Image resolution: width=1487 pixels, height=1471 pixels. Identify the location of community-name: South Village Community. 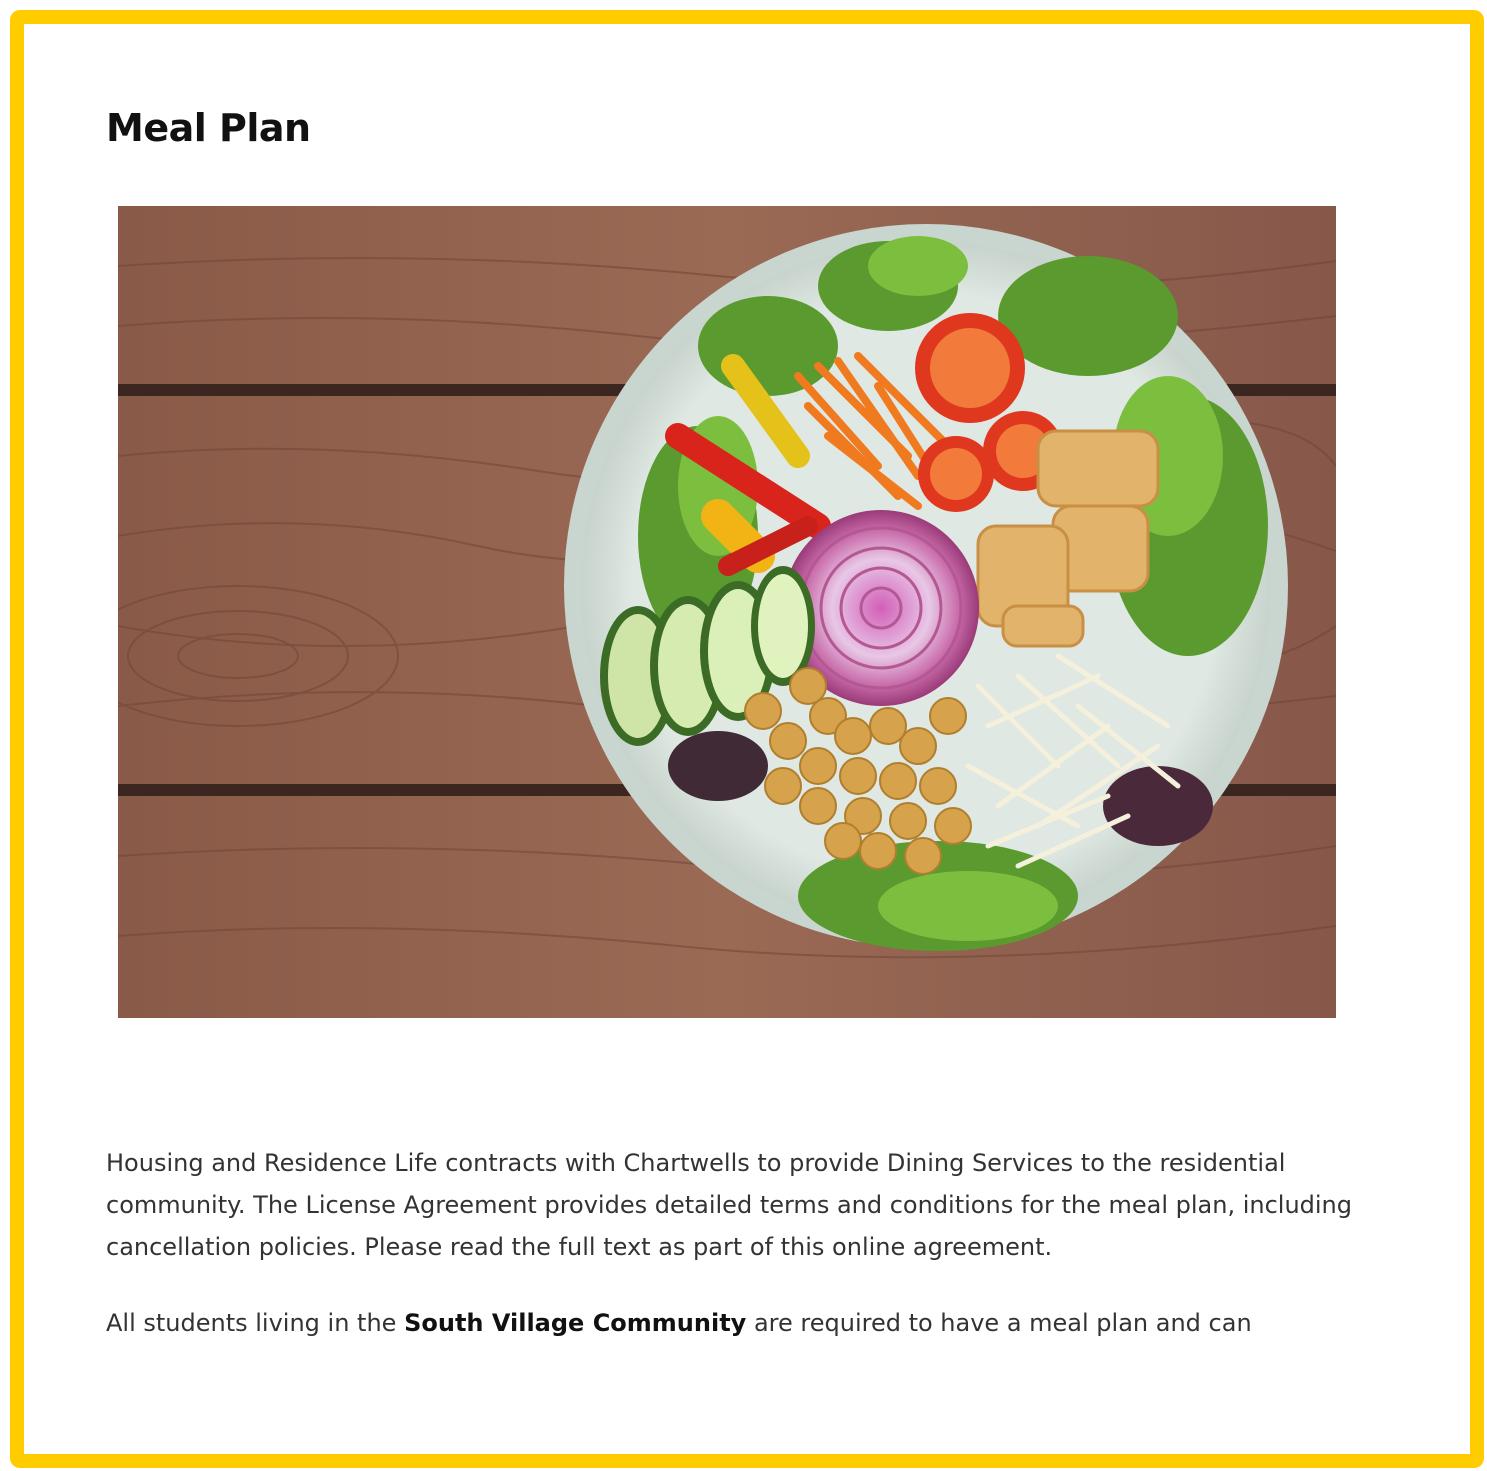
(575, 1323).